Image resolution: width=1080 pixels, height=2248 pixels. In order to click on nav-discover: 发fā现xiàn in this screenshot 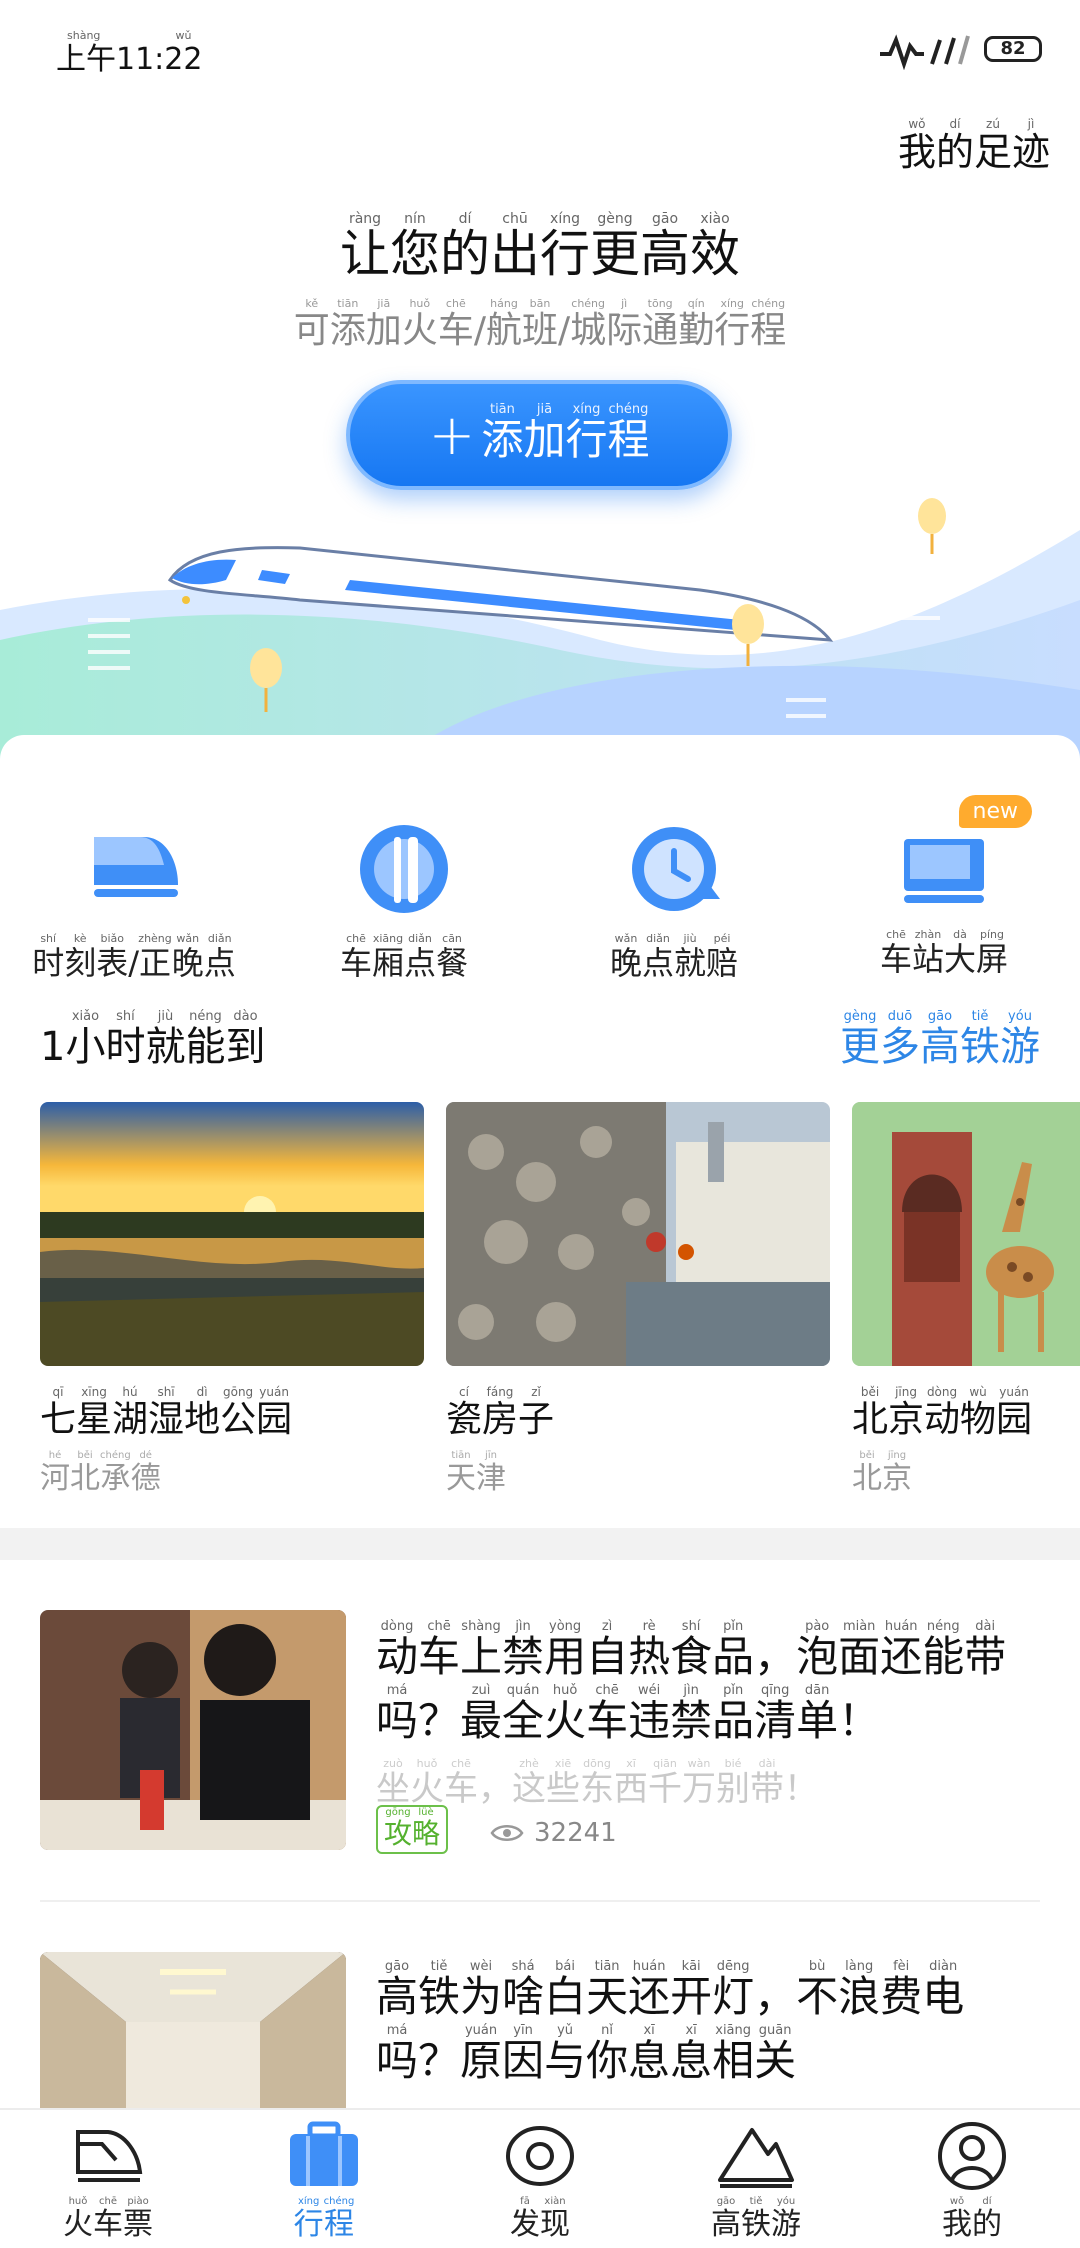, I will do `click(540, 2181)`.